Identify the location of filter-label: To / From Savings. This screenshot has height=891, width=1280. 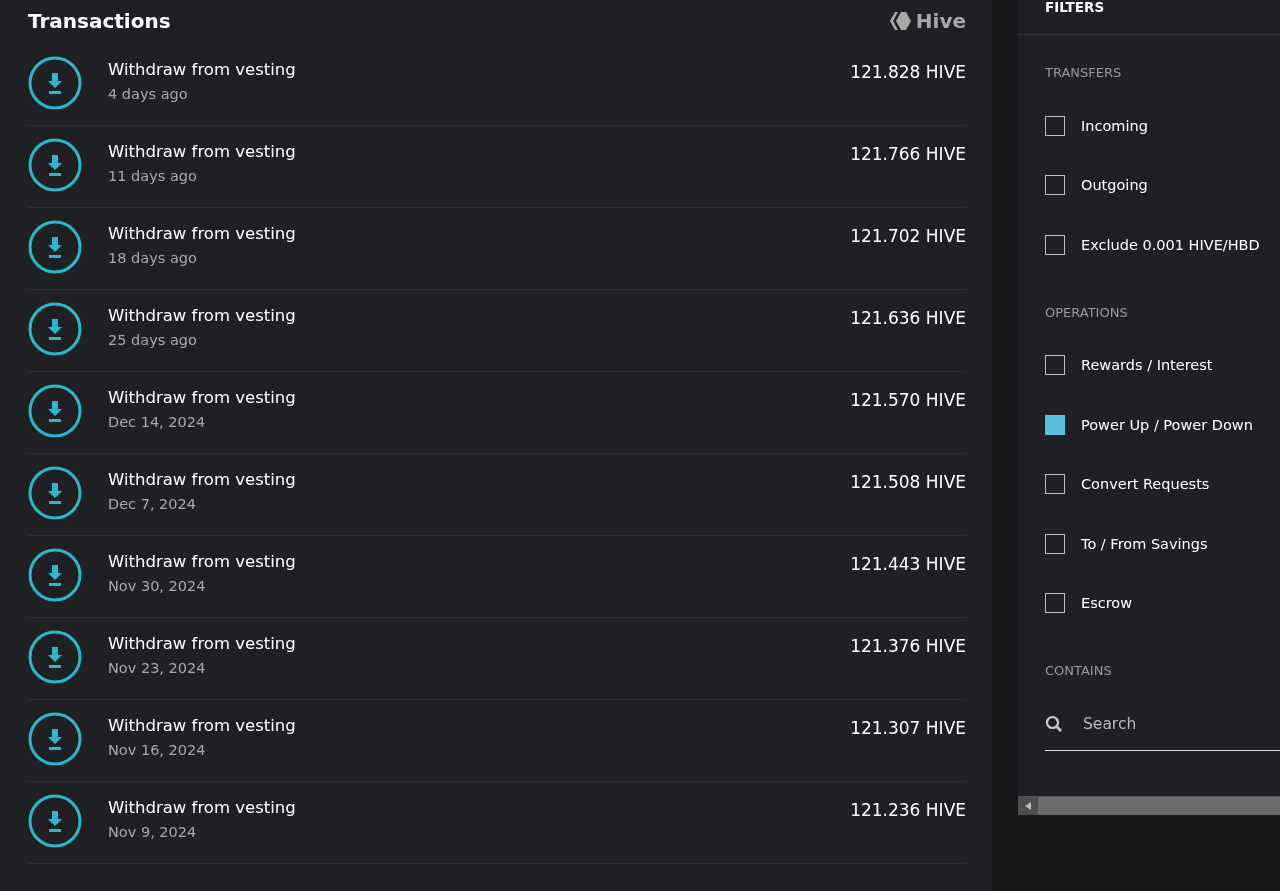
(1144, 543).